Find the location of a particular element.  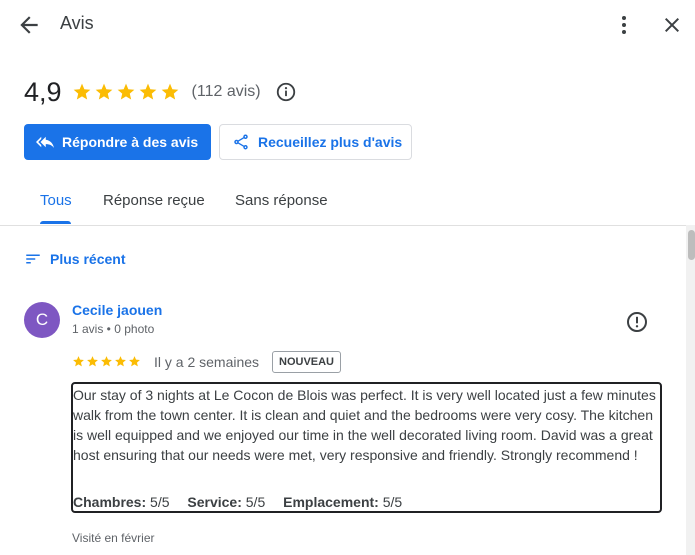

reply-button-label: Répondre à des avis is located at coordinates (130, 142).